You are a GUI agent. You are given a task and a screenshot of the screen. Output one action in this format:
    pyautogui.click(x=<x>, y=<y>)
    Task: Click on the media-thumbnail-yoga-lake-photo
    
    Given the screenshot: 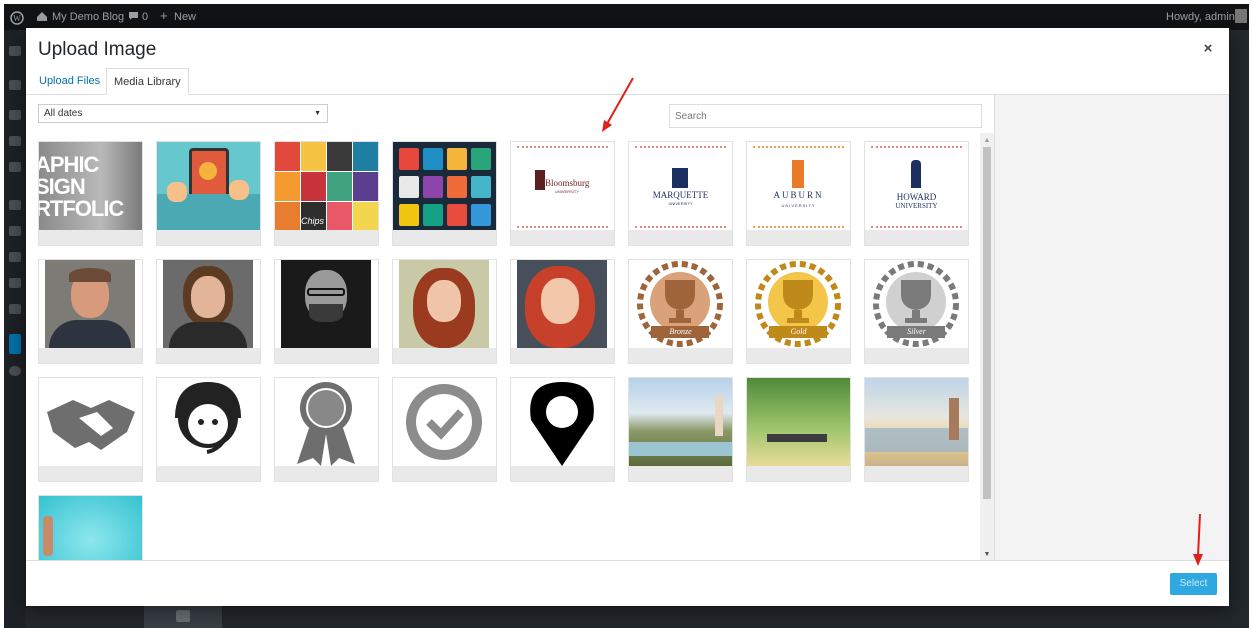 What is the action you would take?
    pyautogui.click(x=680, y=429)
    